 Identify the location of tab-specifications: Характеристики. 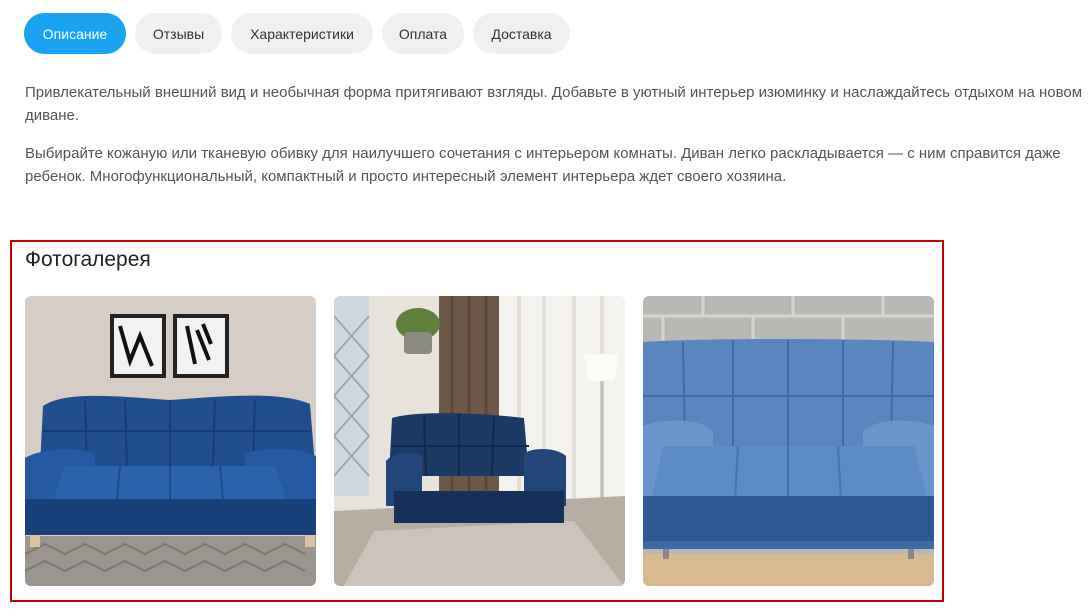
(302, 33).